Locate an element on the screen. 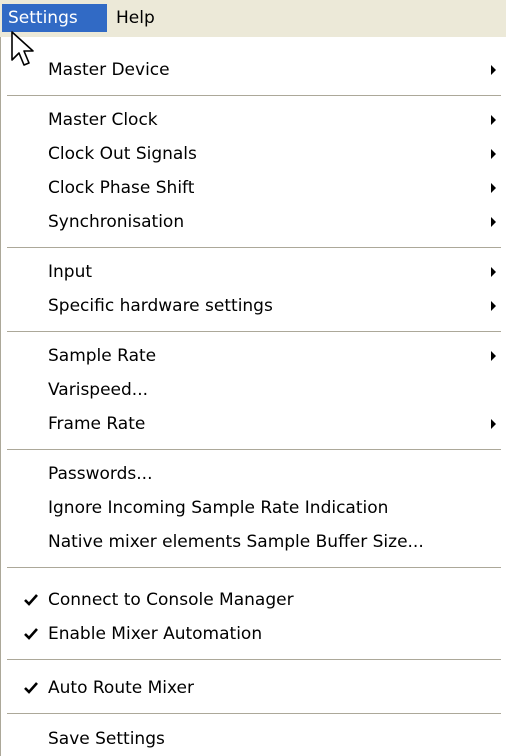  menu-item-label: Save Settings is located at coordinates (106, 739).